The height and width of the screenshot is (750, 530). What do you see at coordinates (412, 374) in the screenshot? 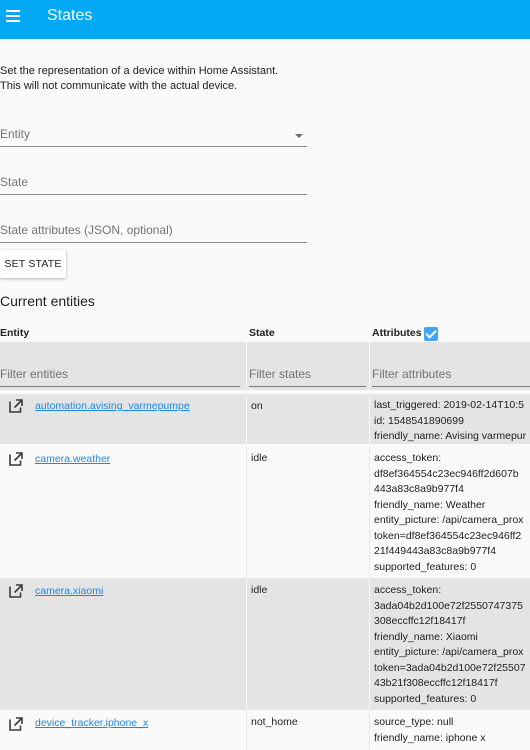
I see `filter-attributes-placeholder: Filter attributes` at bounding box center [412, 374].